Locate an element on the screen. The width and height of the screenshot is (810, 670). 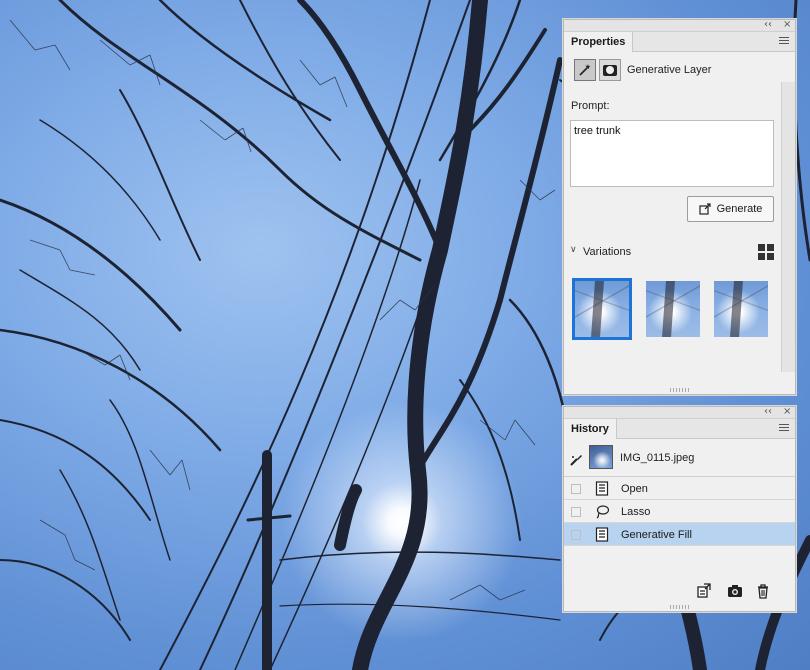
grid-view-icon is located at coordinates (766, 252).